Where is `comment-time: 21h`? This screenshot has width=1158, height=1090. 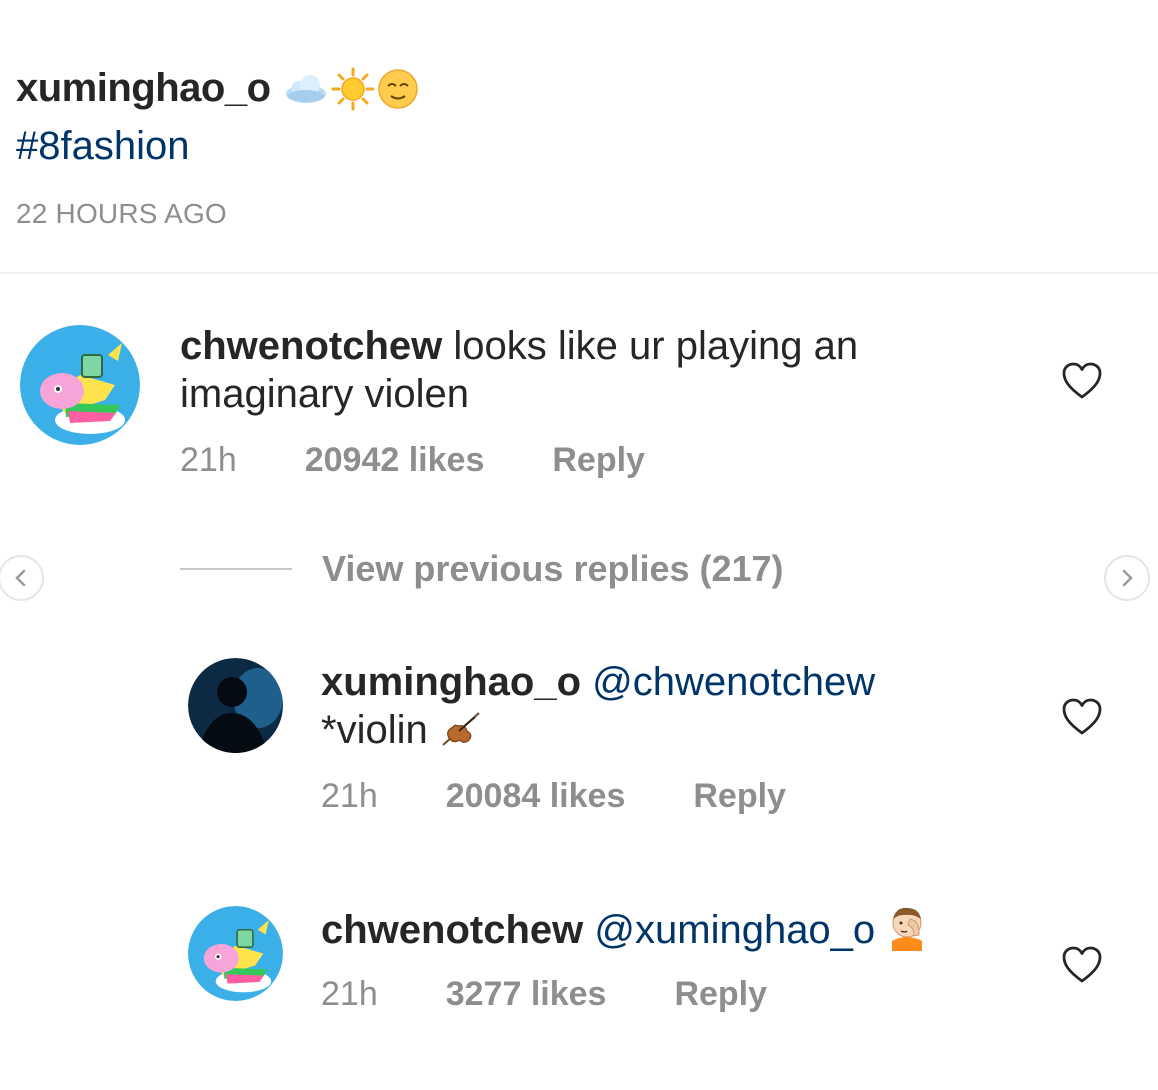 comment-time: 21h is located at coordinates (208, 460).